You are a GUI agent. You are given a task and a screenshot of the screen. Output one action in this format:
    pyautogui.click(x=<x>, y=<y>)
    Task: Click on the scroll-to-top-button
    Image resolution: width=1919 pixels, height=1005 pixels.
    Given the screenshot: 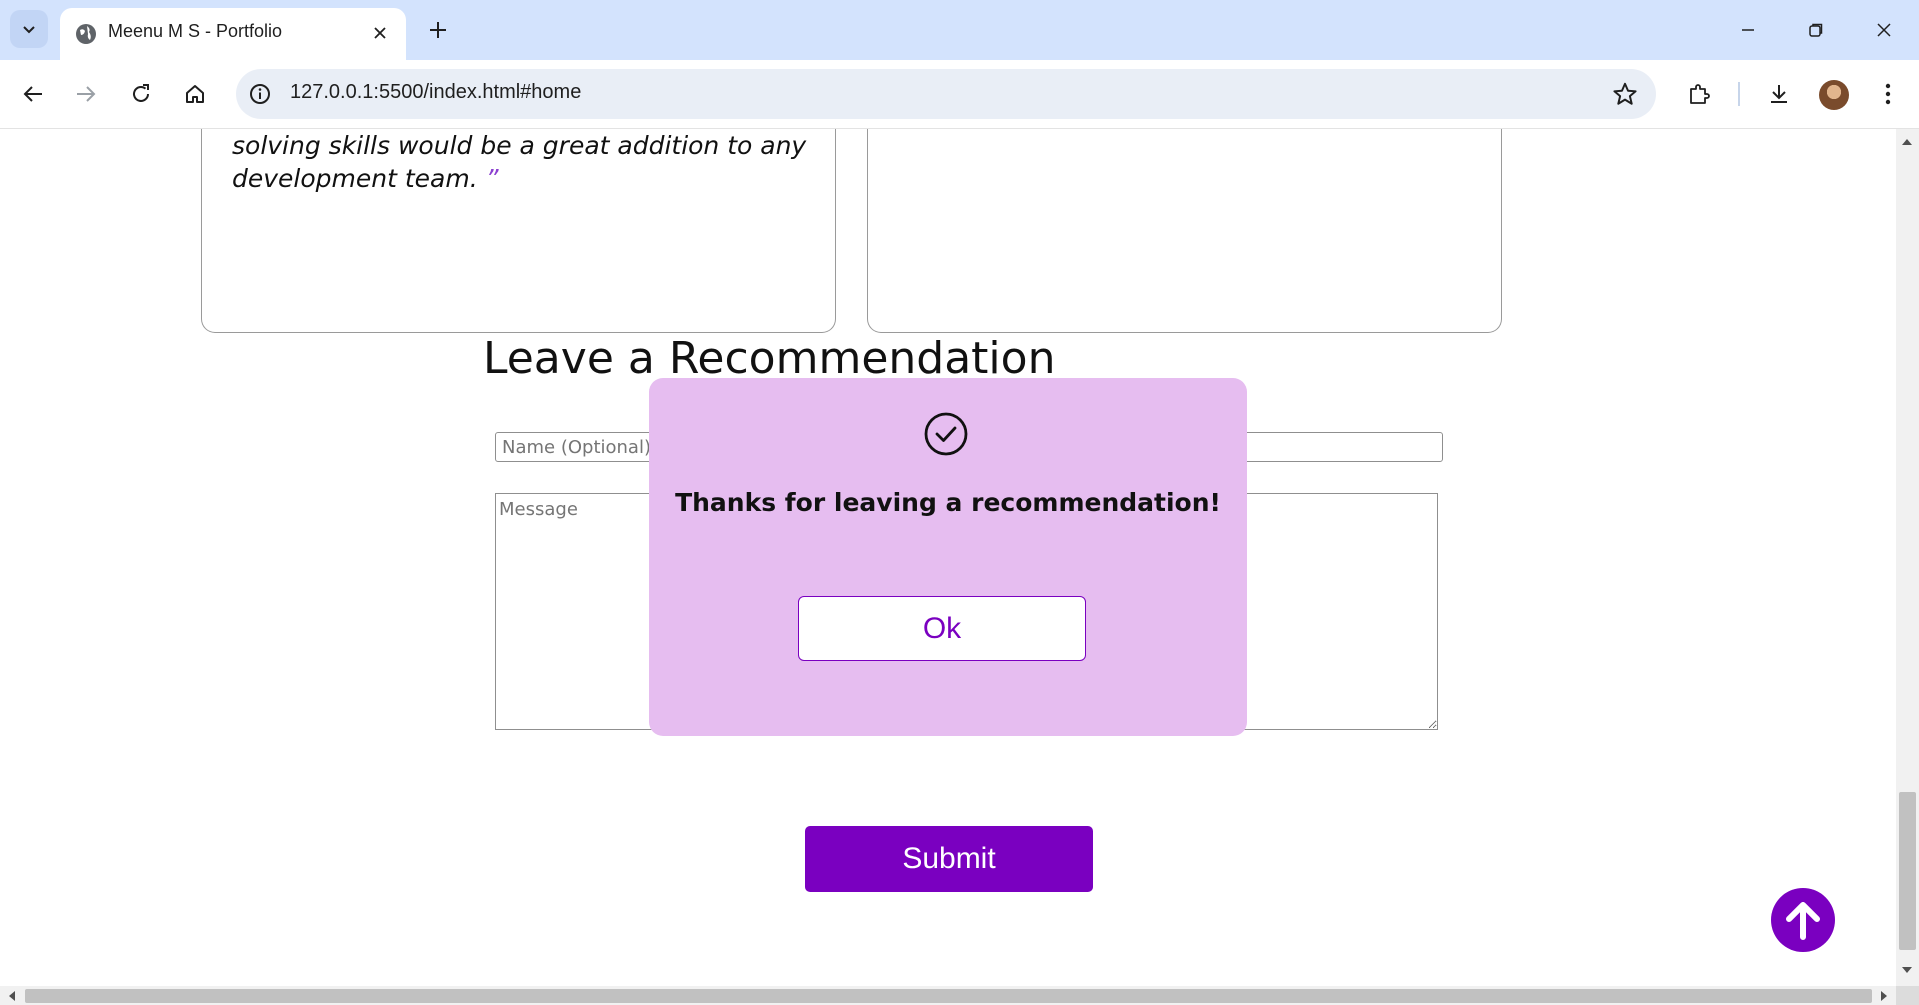 What is the action you would take?
    pyautogui.click(x=1803, y=920)
    